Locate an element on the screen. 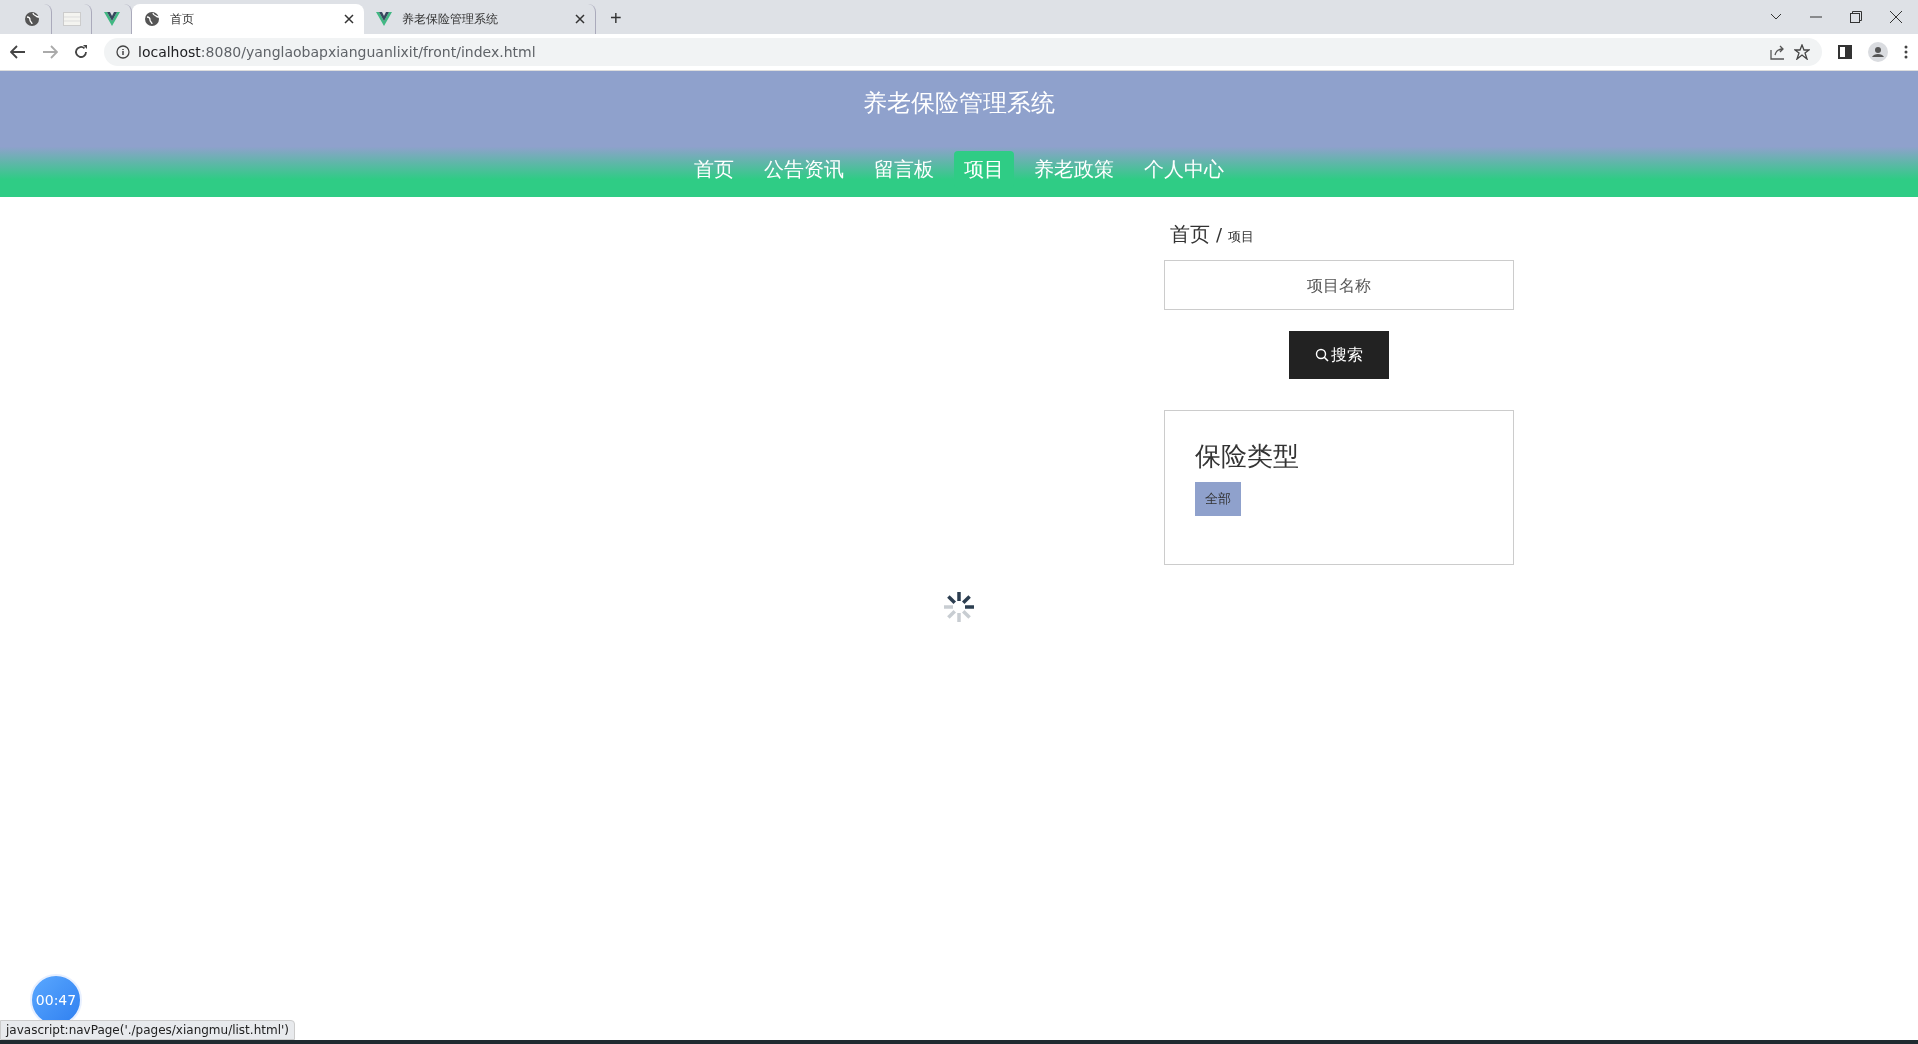 The image size is (1918, 1044). category-tag: 全部 is located at coordinates (1218, 499).